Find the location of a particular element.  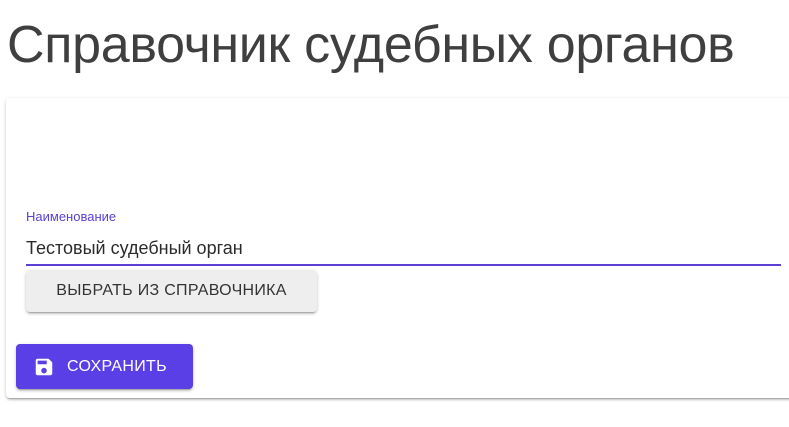

select-from-directory-button: ВЫБРАТЬ ИЗ СПРАВОЧНИКА is located at coordinates (171, 291).